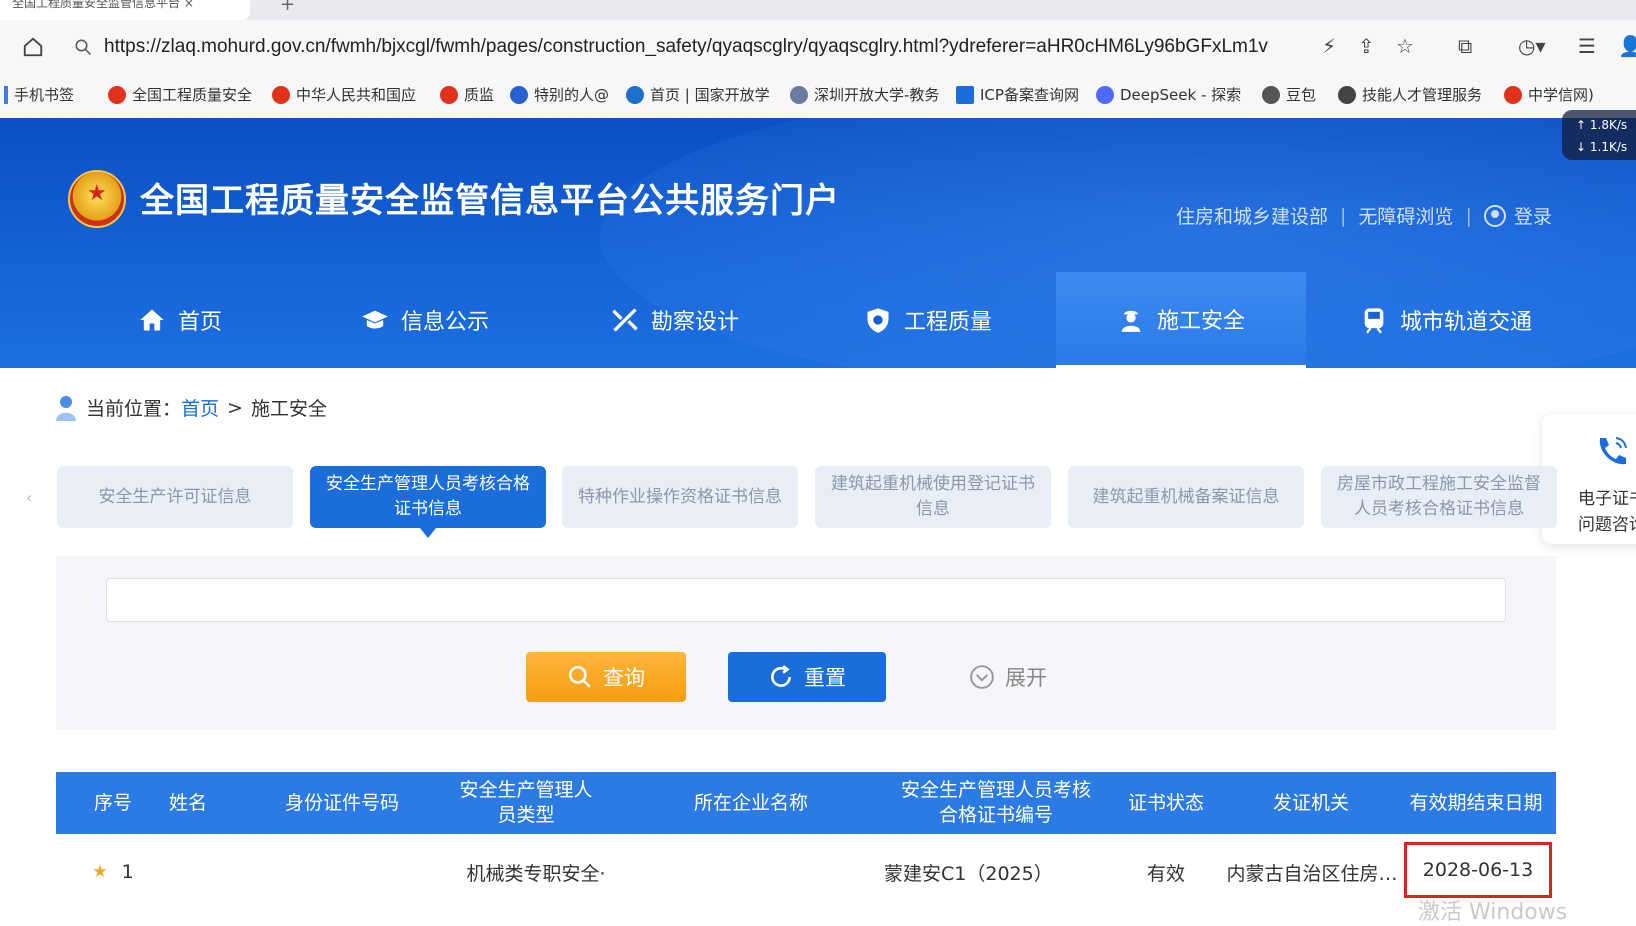  I want to click on nav-label: 勘察设计, so click(694, 322).